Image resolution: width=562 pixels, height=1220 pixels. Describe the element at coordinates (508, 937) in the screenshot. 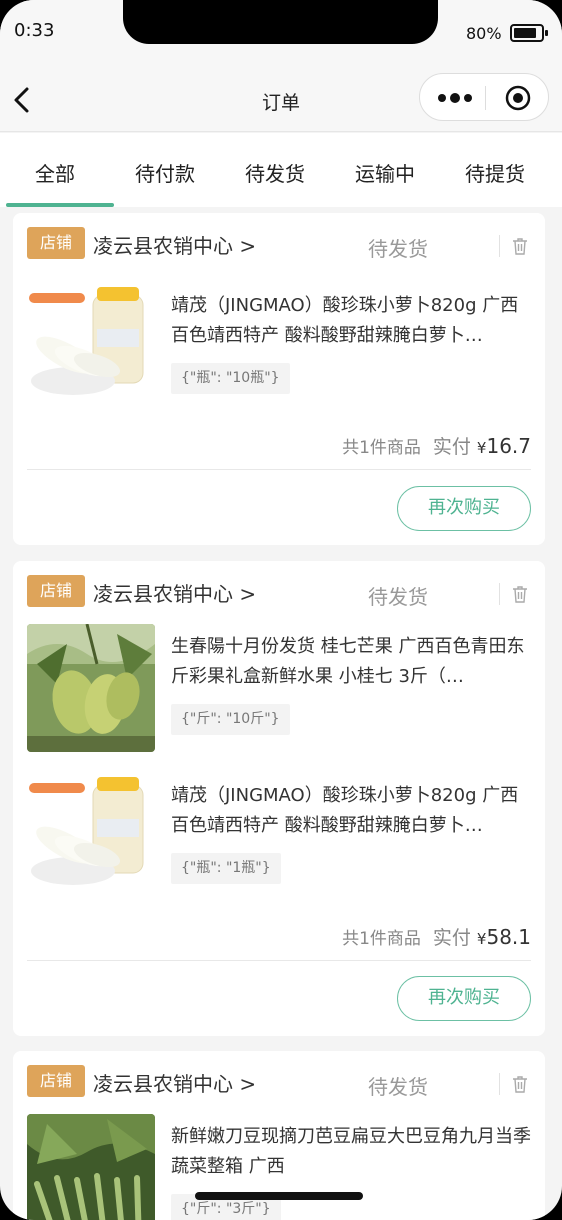

I see `paid-amount: 58.1` at that location.